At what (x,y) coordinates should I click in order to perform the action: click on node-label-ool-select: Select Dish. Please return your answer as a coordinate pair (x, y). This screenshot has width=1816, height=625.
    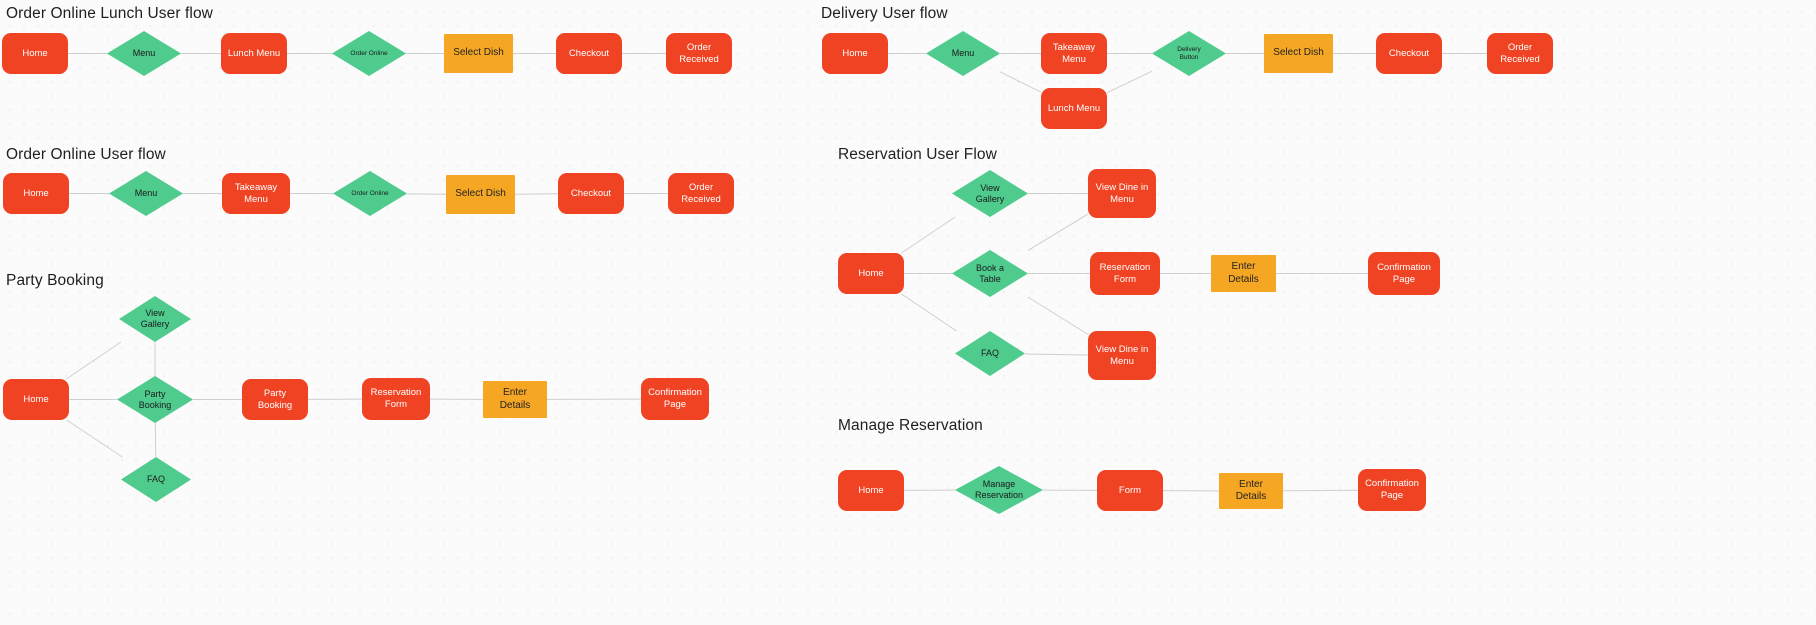
    Looking at the image, I should click on (478, 53).